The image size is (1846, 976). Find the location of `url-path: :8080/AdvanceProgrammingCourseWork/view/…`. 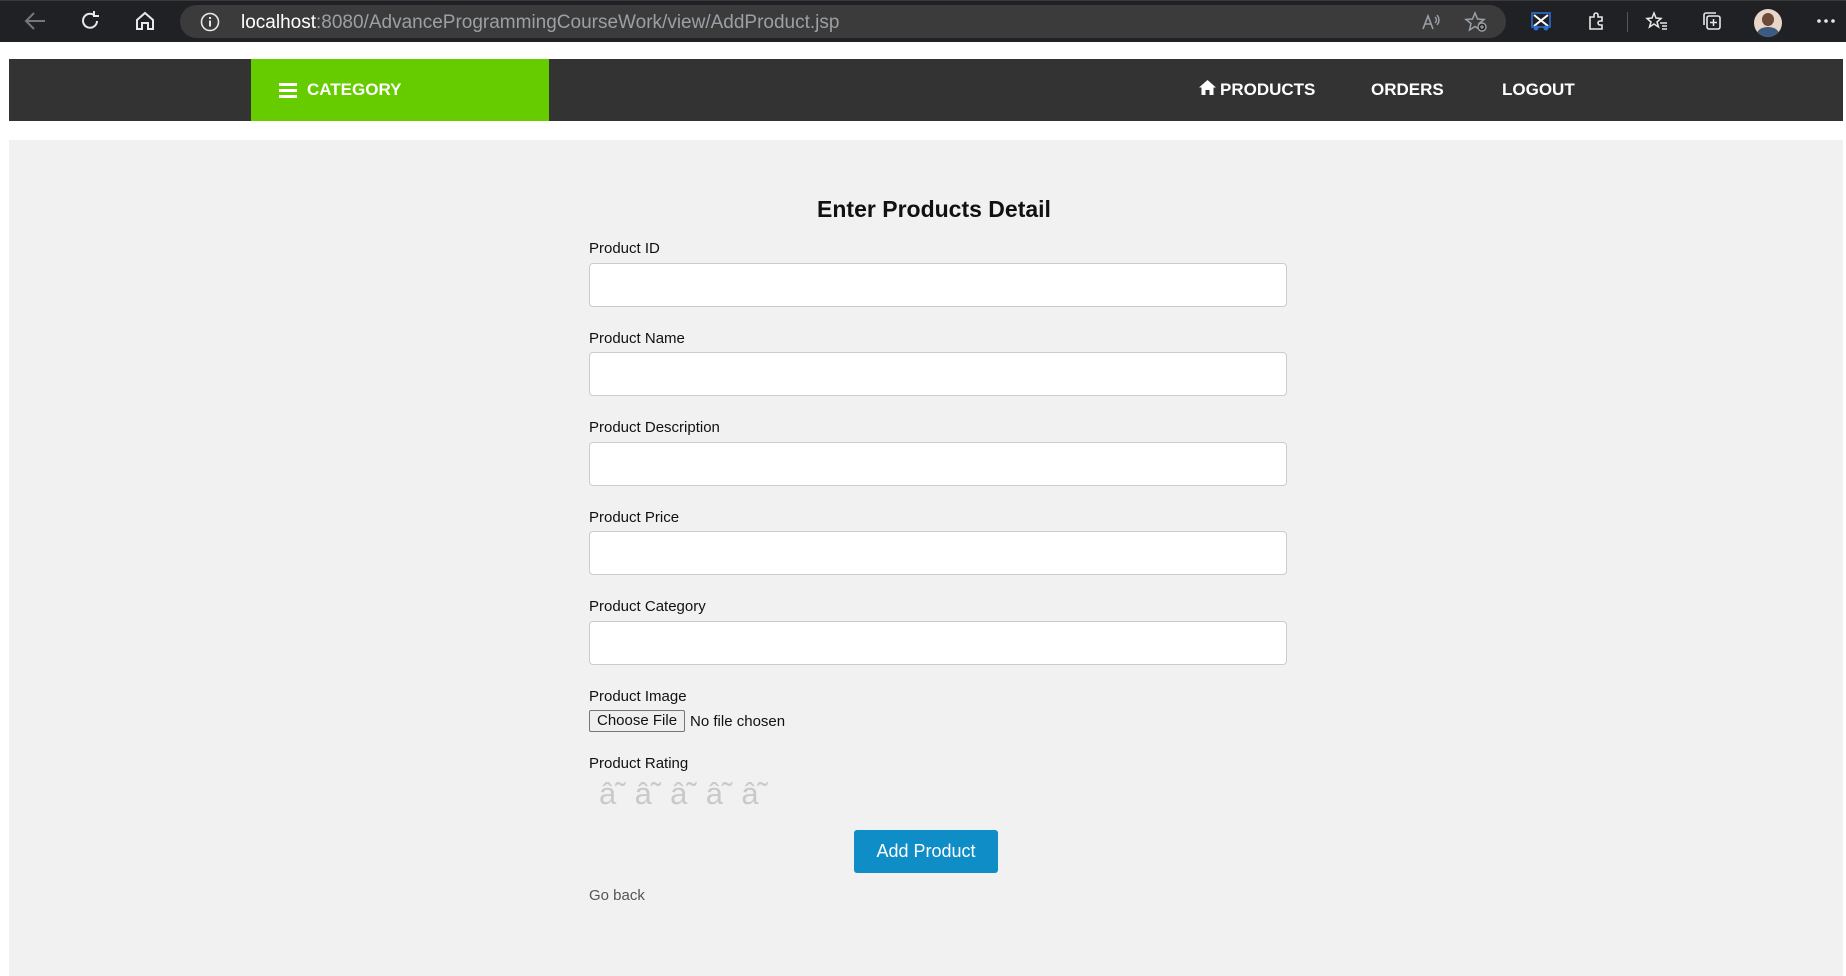

url-path: :8080/AdvanceProgrammingCourseWork/view/… is located at coordinates (578, 22).